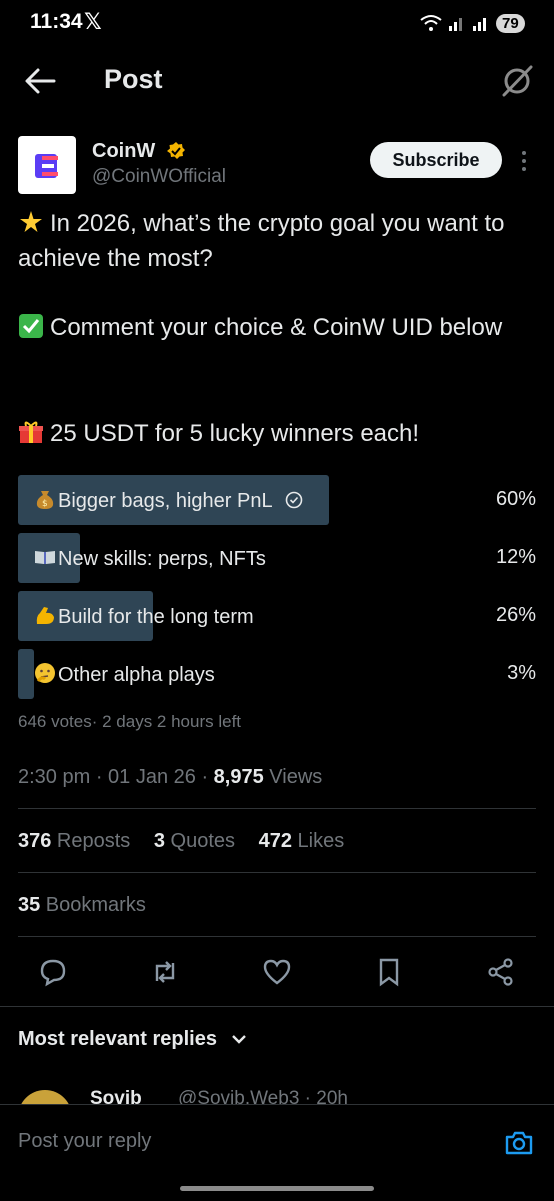 The height and width of the screenshot is (1201, 554). I want to click on replies-sort-dropdown: Most relevant replies, so click(132, 1039).